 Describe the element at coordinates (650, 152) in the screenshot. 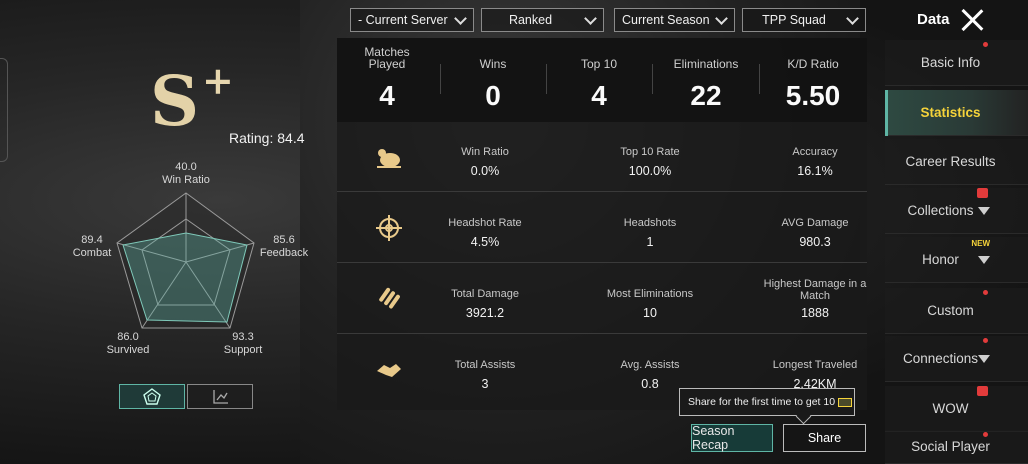

I see `stat-label: Top 10 Rate` at that location.